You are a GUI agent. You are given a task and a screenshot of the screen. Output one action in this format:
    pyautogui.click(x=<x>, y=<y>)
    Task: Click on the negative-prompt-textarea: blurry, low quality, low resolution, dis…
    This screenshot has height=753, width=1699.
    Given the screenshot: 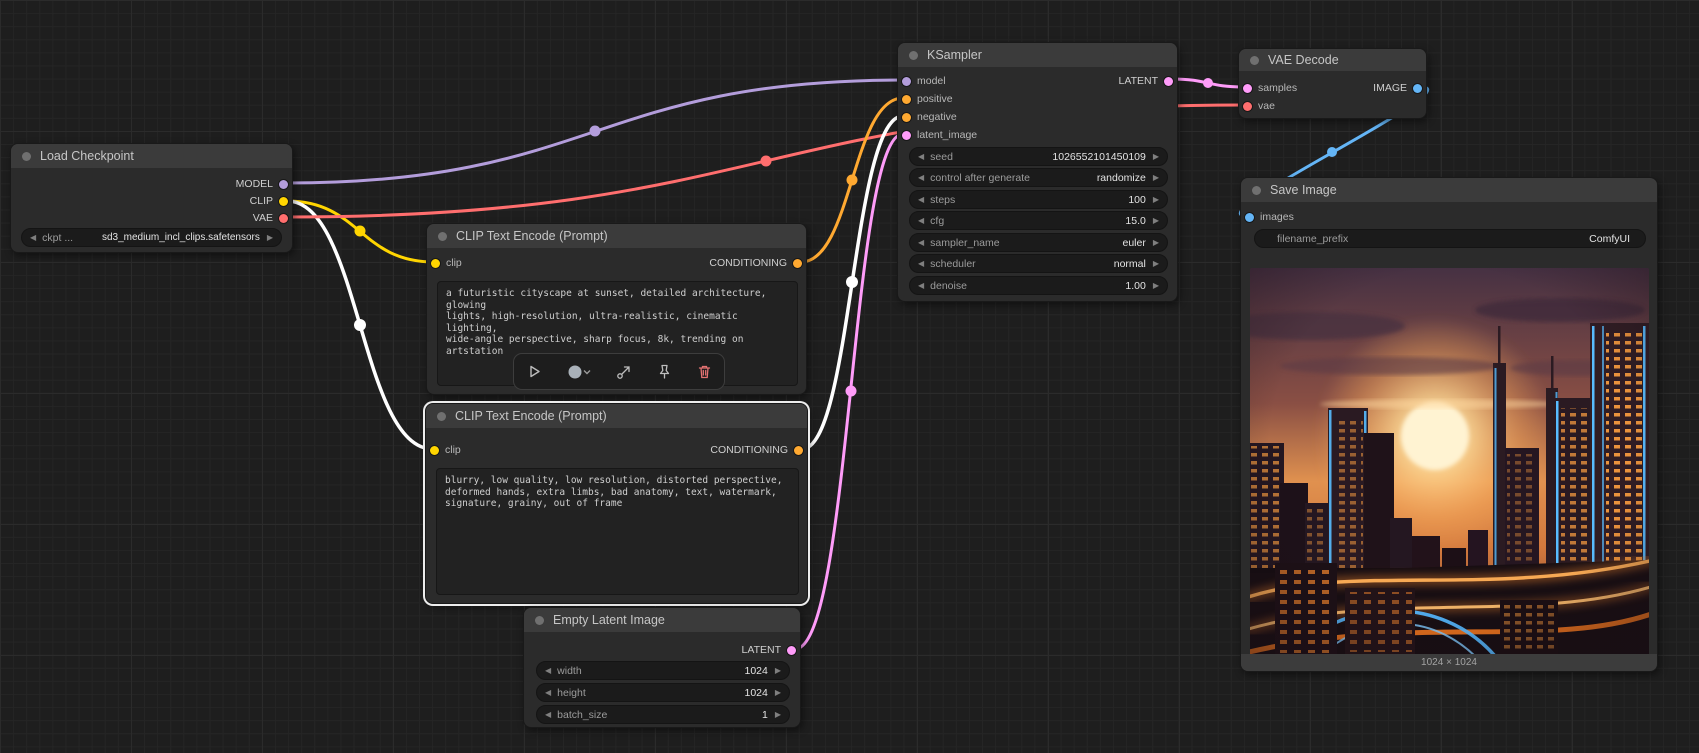 What is the action you would take?
    pyautogui.click(x=617, y=531)
    